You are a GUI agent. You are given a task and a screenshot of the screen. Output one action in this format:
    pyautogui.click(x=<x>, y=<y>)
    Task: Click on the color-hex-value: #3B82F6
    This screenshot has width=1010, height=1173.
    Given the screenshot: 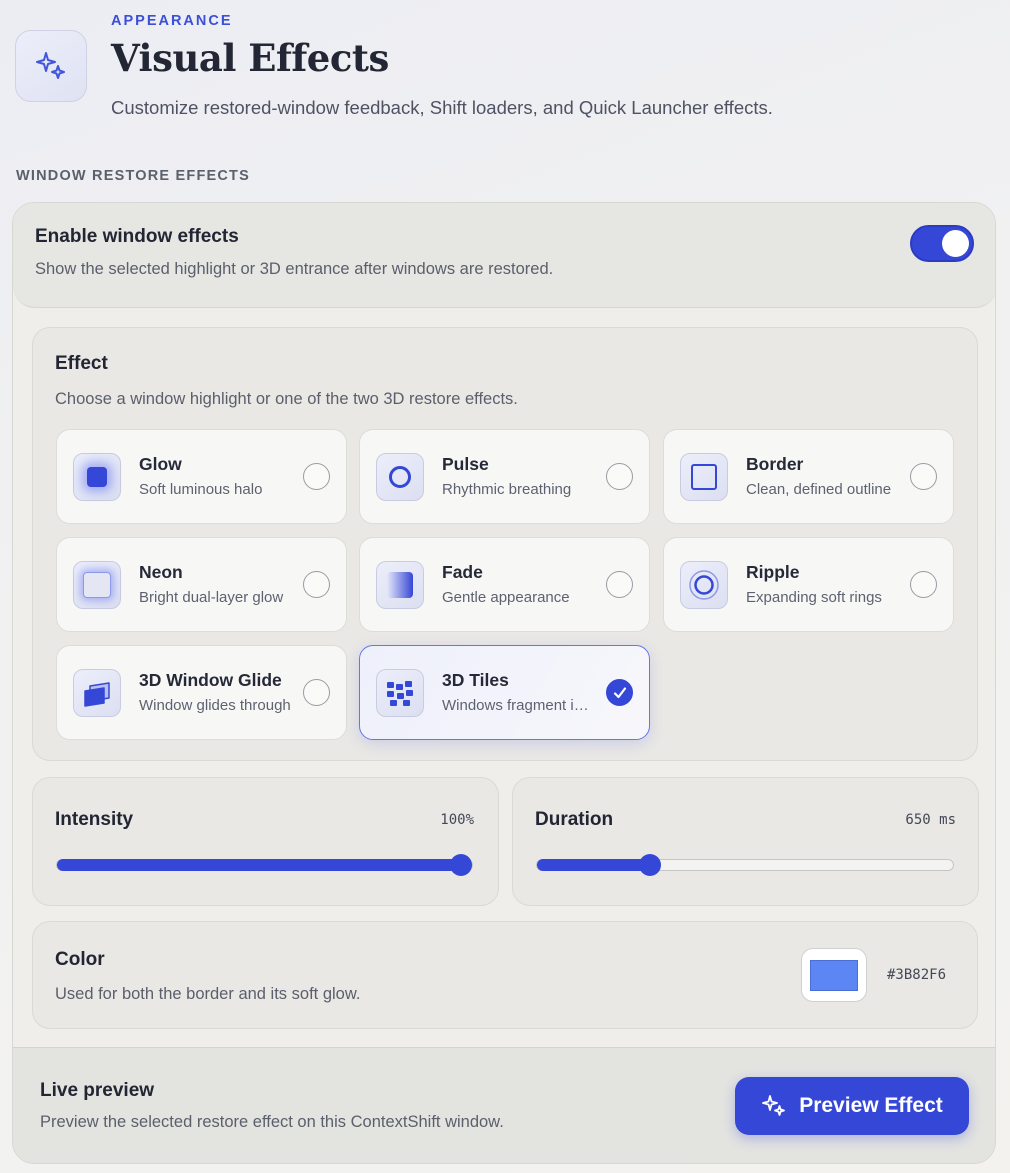 What is the action you would take?
    pyautogui.click(x=917, y=975)
    